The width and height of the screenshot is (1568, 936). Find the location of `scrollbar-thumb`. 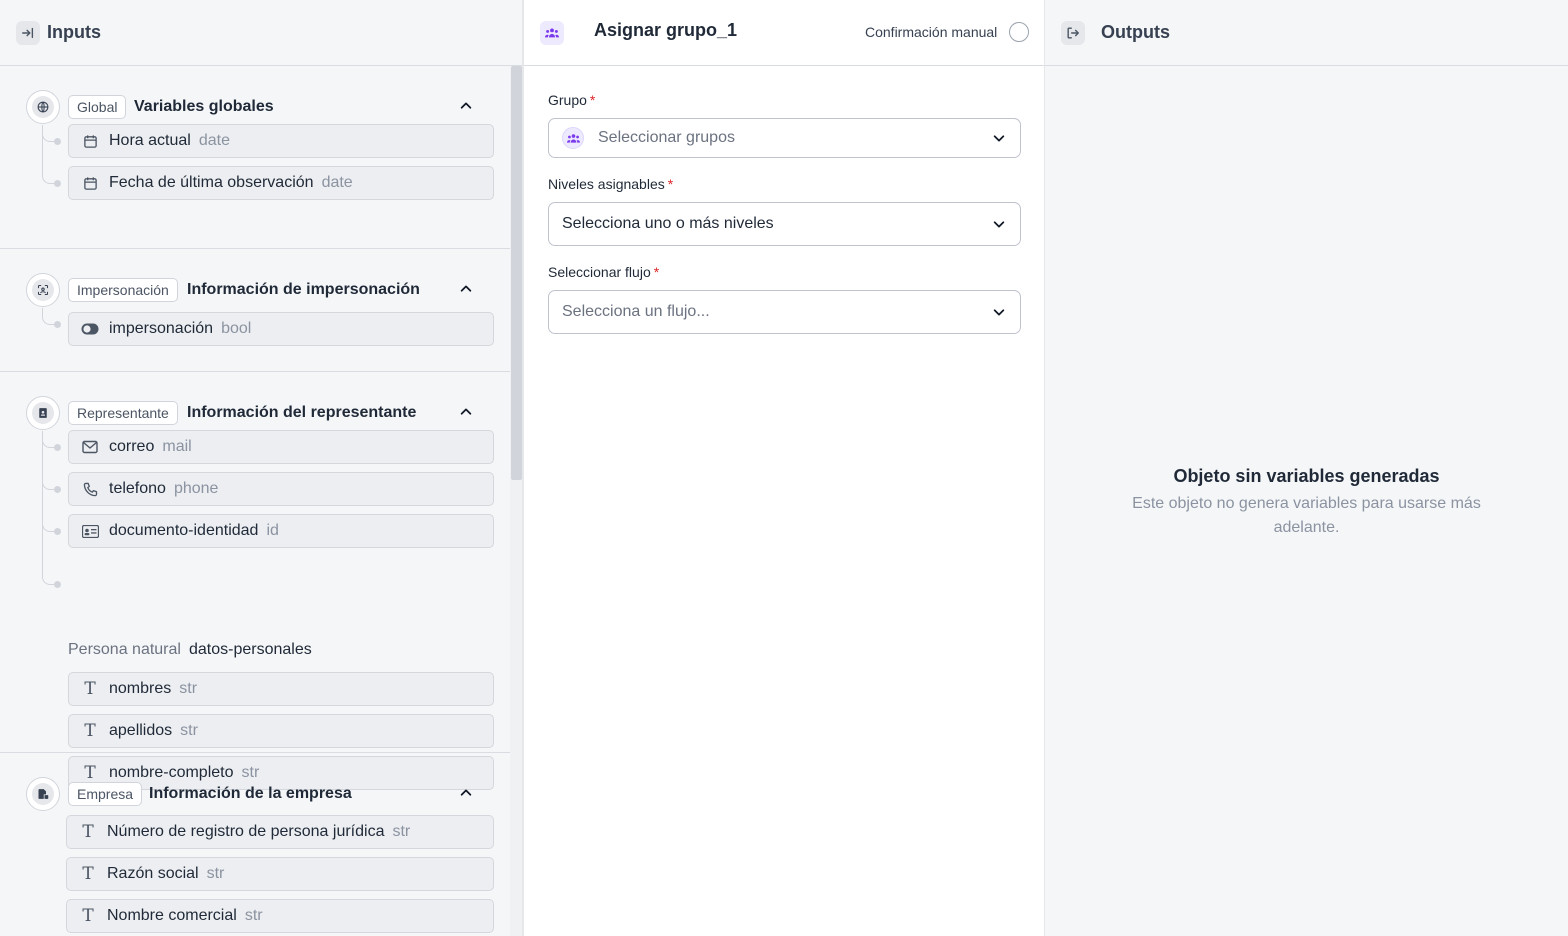

scrollbar-thumb is located at coordinates (516, 273).